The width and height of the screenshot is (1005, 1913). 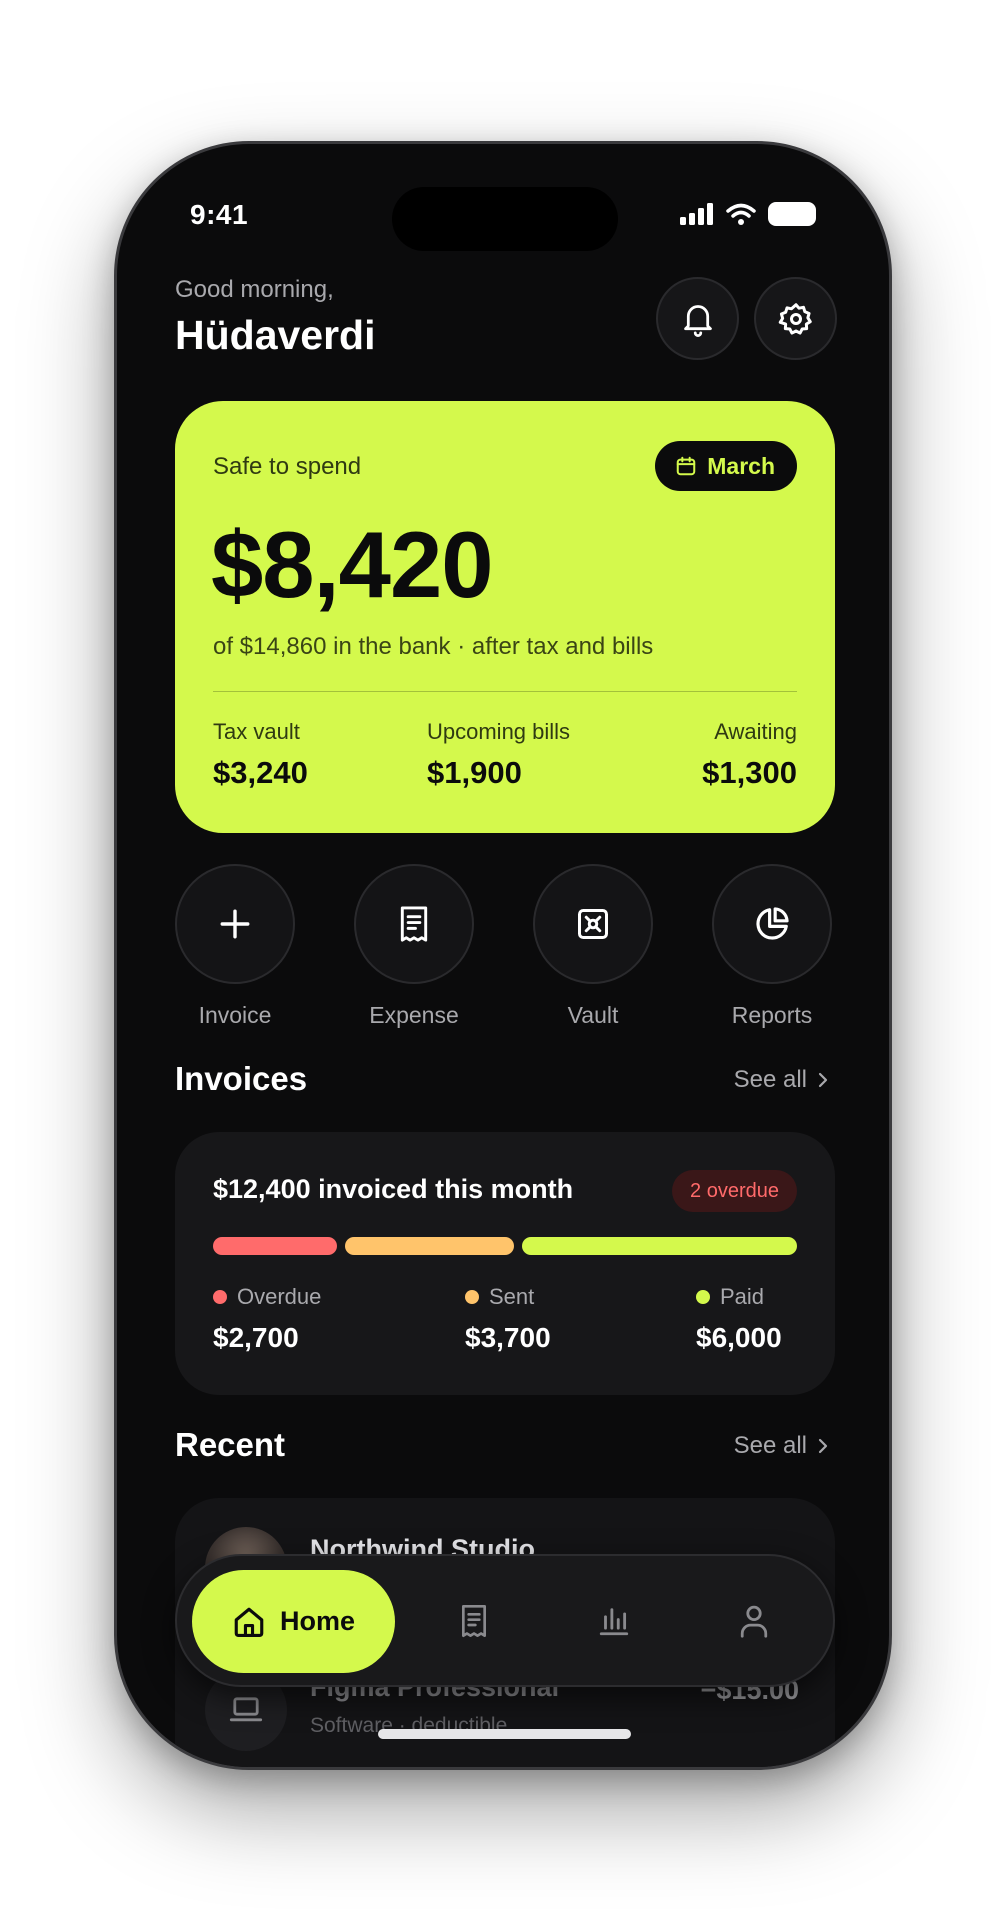 What do you see at coordinates (414, 1015) in the screenshot?
I see `action-label: Expense` at bounding box center [414, 1015].